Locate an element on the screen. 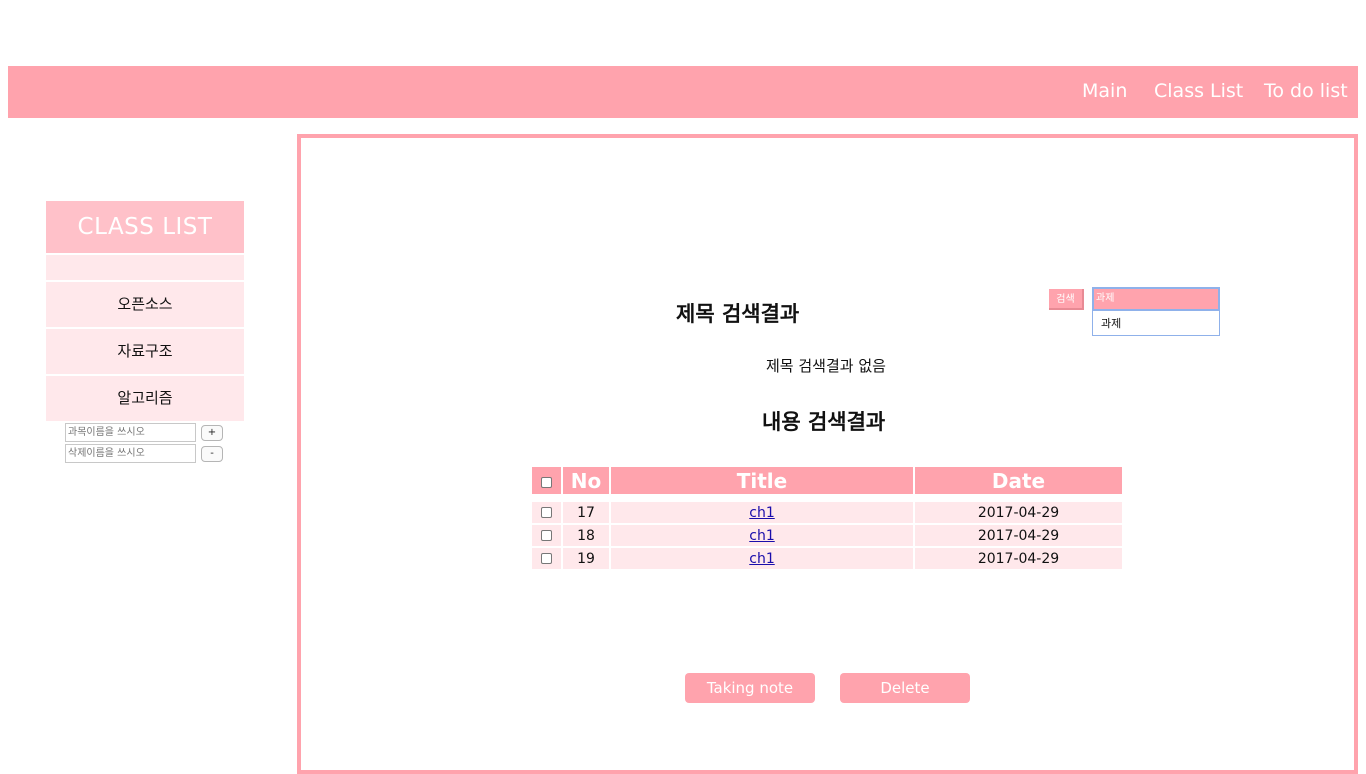 This screenshot has width=1366, height=774. sidebar-title: CLASS LIST is located at coordinates (145, 227).